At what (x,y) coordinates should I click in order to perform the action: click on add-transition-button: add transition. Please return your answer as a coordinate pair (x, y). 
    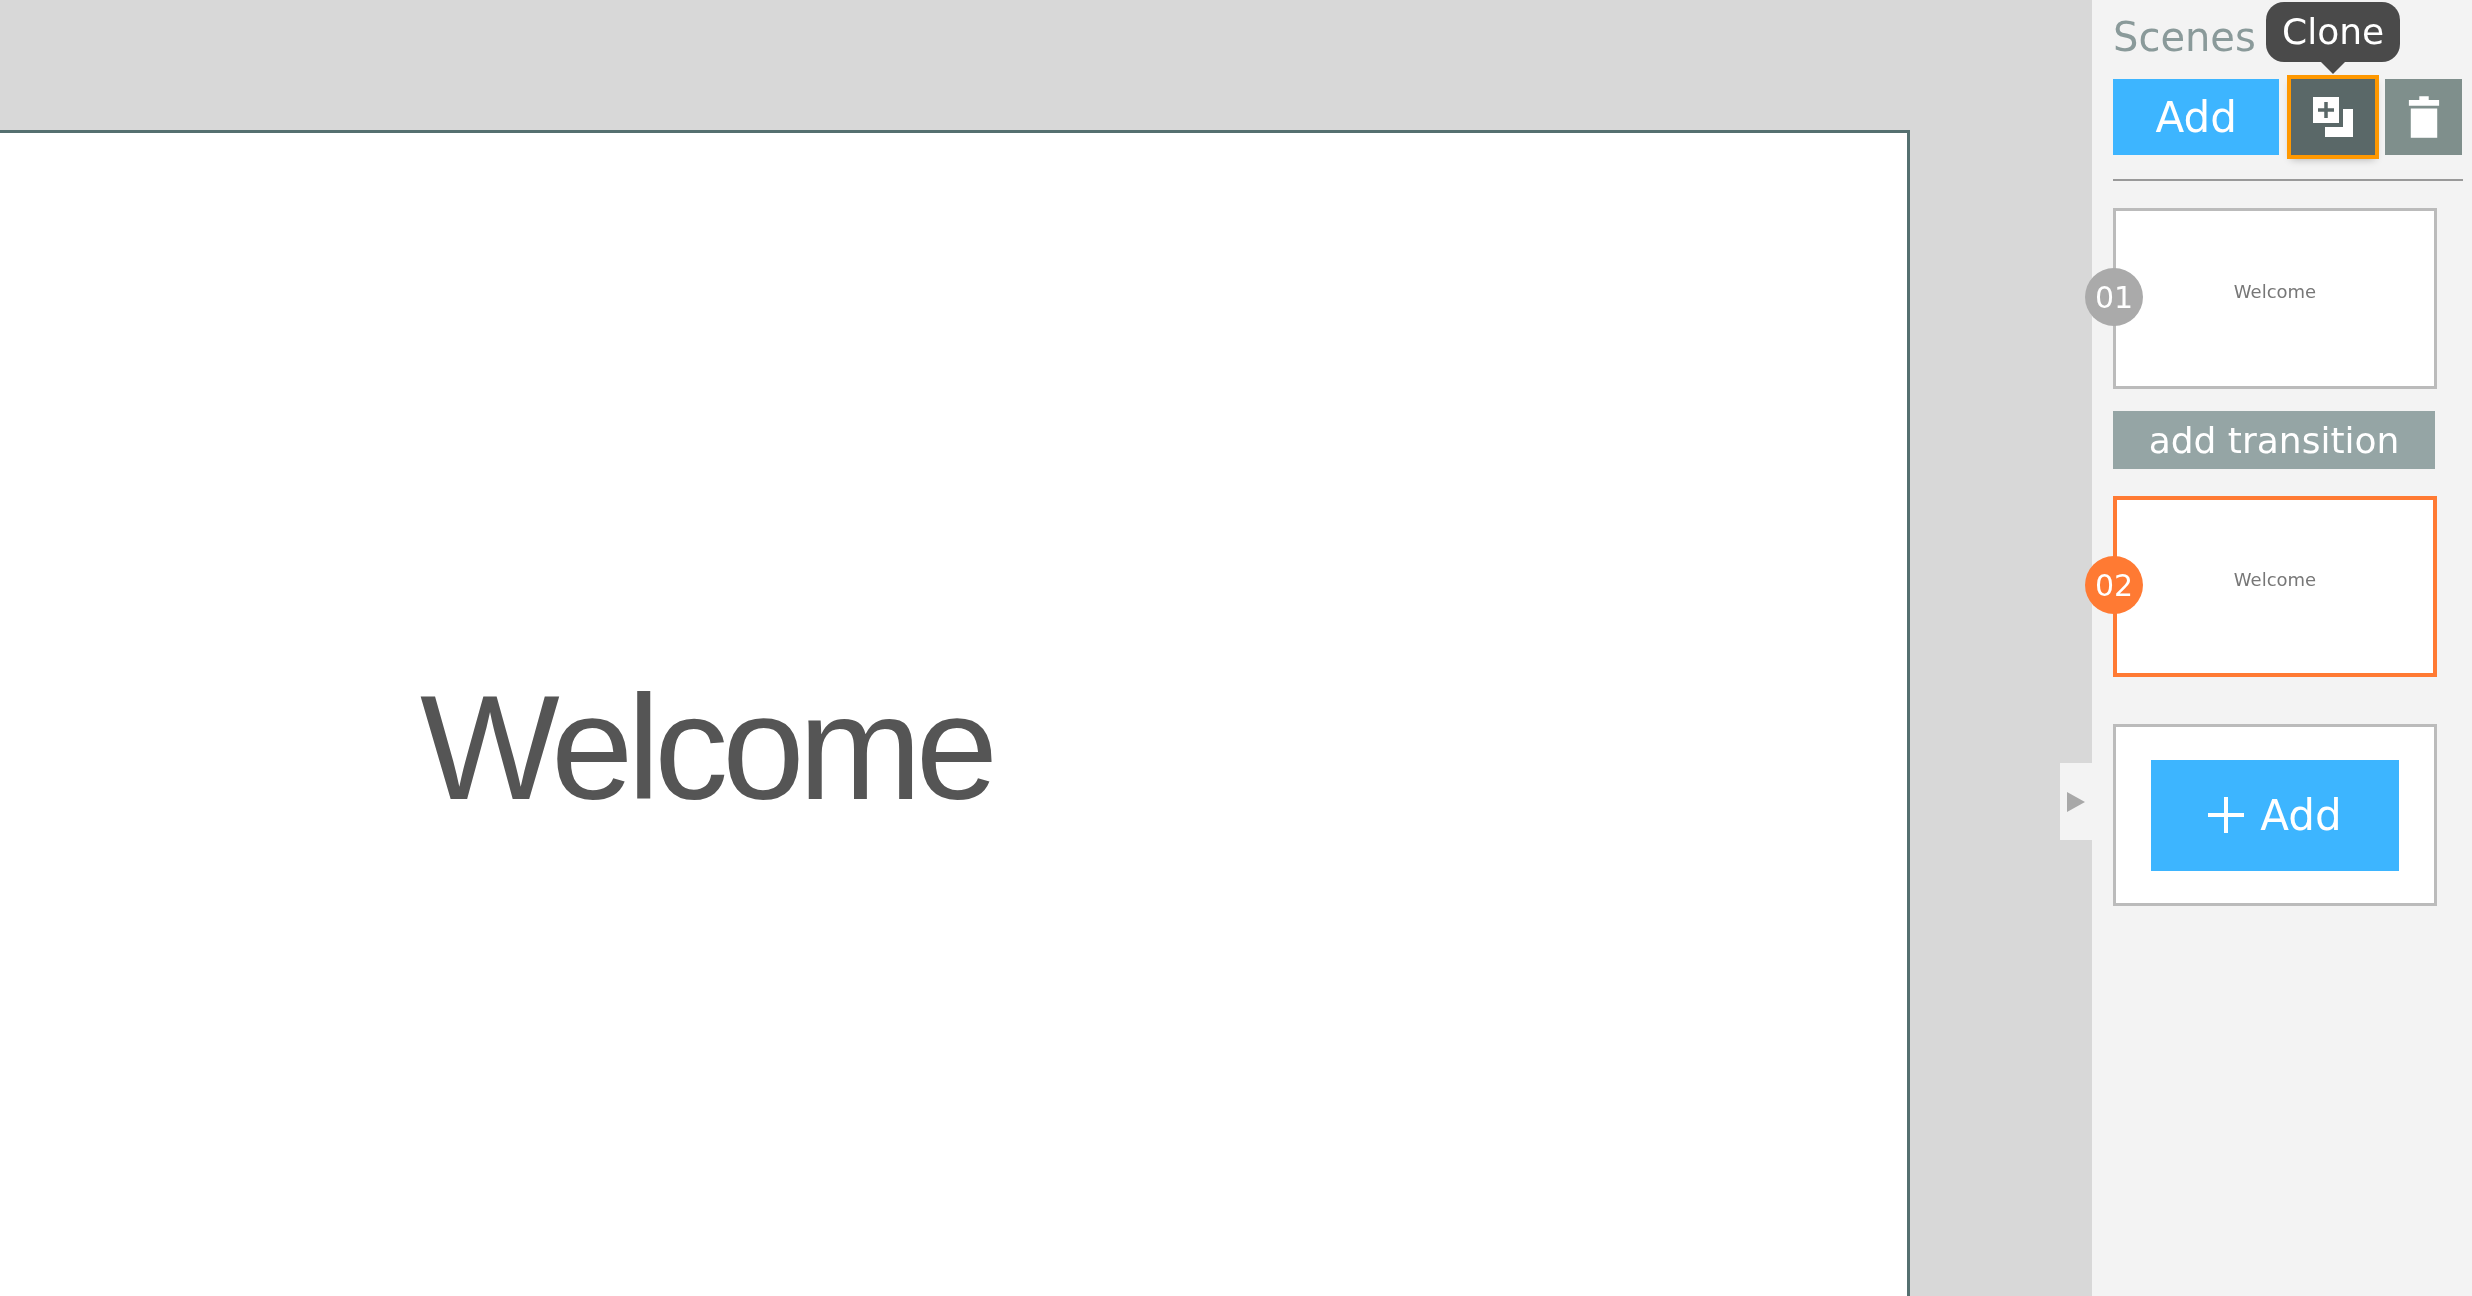
    Looking at the image, I should click on (2274, 440).